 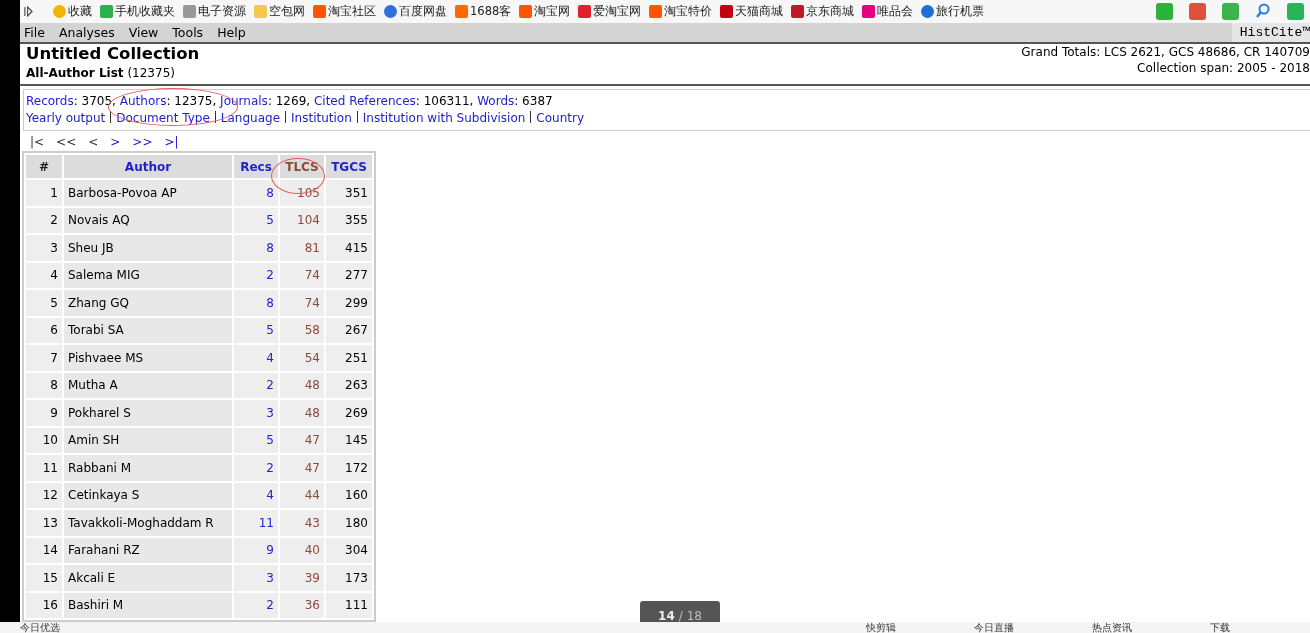 What do you see at coordinates (148, 385) in the screenshot?
I see `table-cell: Mutha A` at bounding box center [148, 385].